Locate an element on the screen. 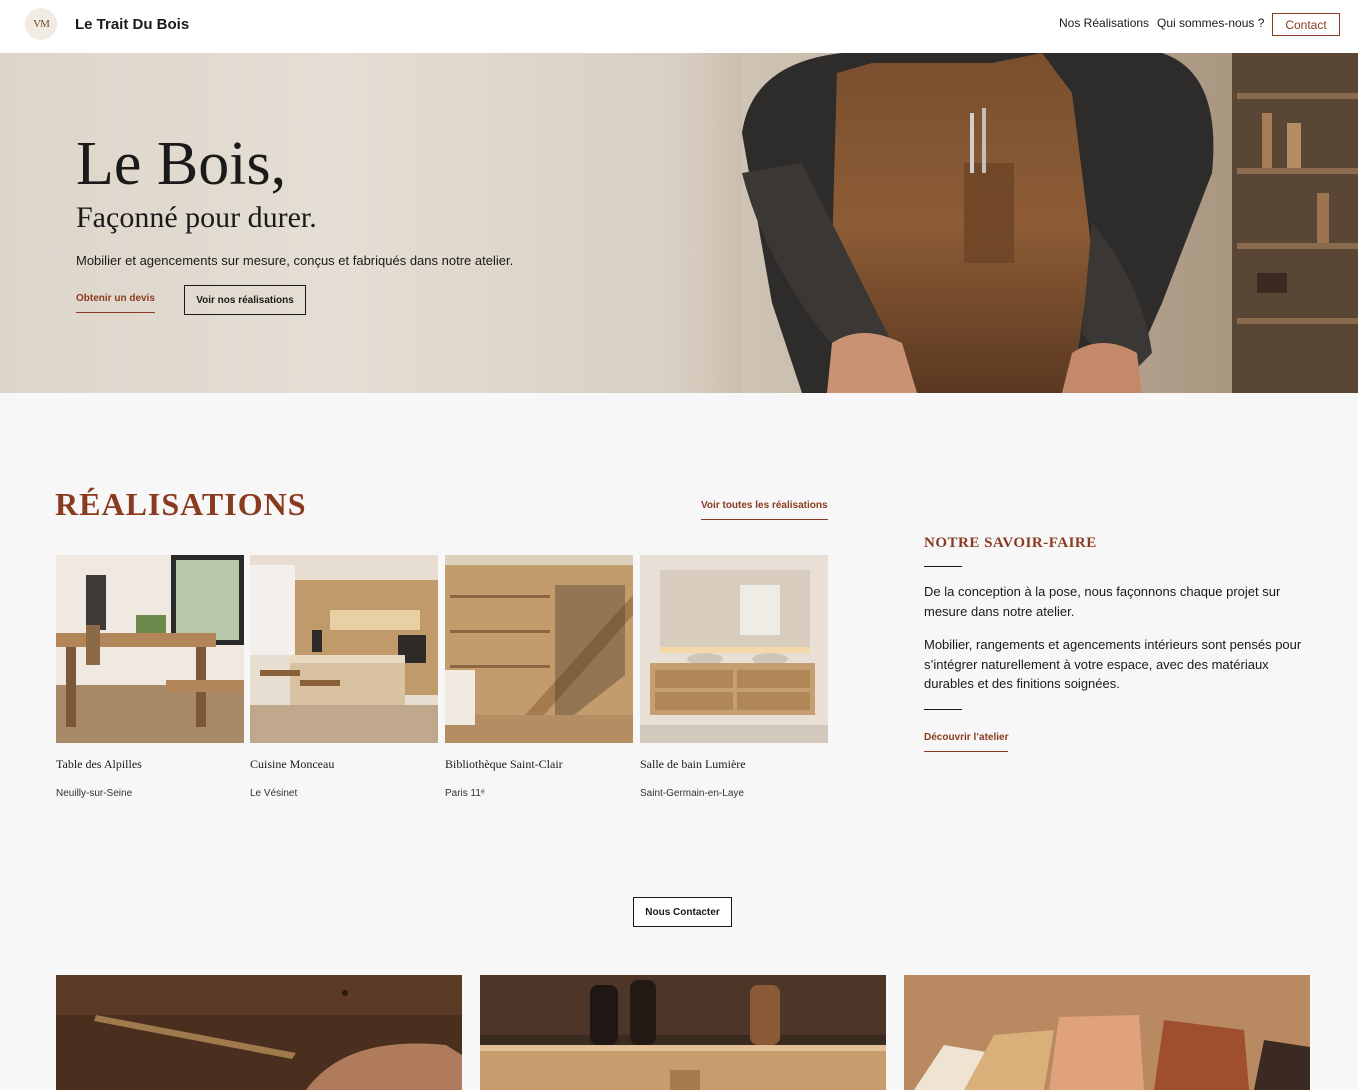  kitchen-photo is located at coordinates (344, 649).